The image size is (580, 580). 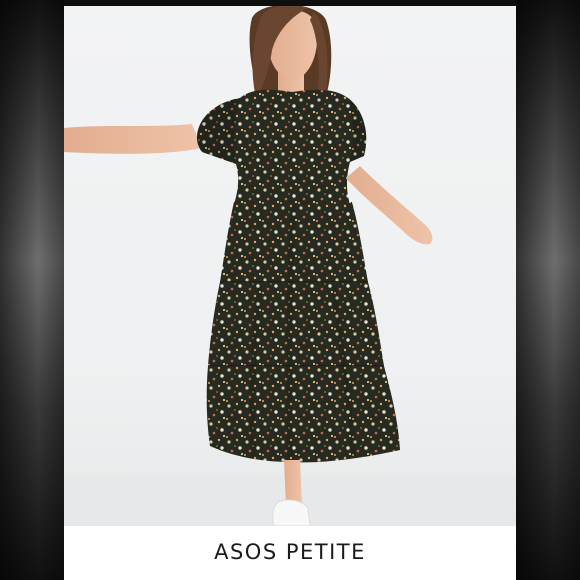 I want to click on brand-caption: ASOS PETITE, so click(x=290, y=552).